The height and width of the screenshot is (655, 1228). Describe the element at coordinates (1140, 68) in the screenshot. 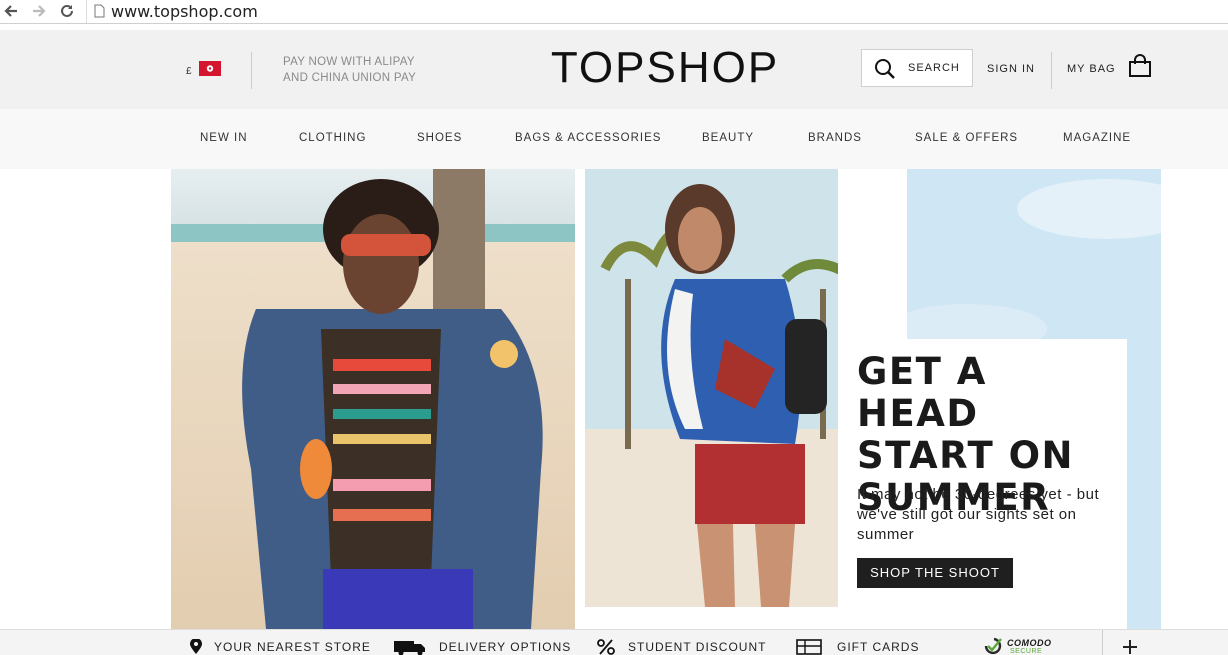

I see `shopping-bag-icon` at that location.